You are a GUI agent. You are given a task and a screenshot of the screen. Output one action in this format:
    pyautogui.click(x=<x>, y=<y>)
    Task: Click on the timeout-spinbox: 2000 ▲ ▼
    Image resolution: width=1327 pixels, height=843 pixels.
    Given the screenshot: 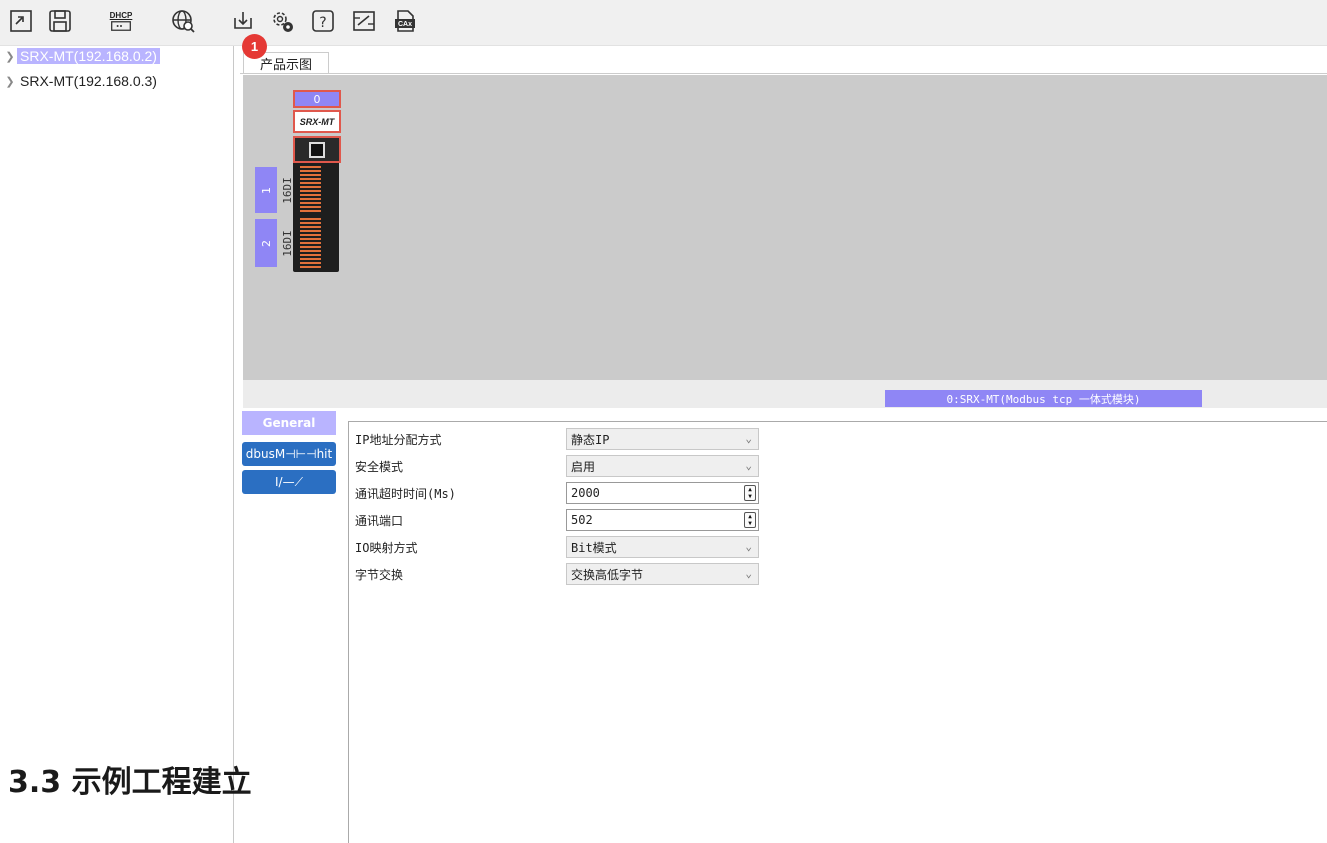 What is the action you would take?
    pyautogui.click(x=662, y=493)
    